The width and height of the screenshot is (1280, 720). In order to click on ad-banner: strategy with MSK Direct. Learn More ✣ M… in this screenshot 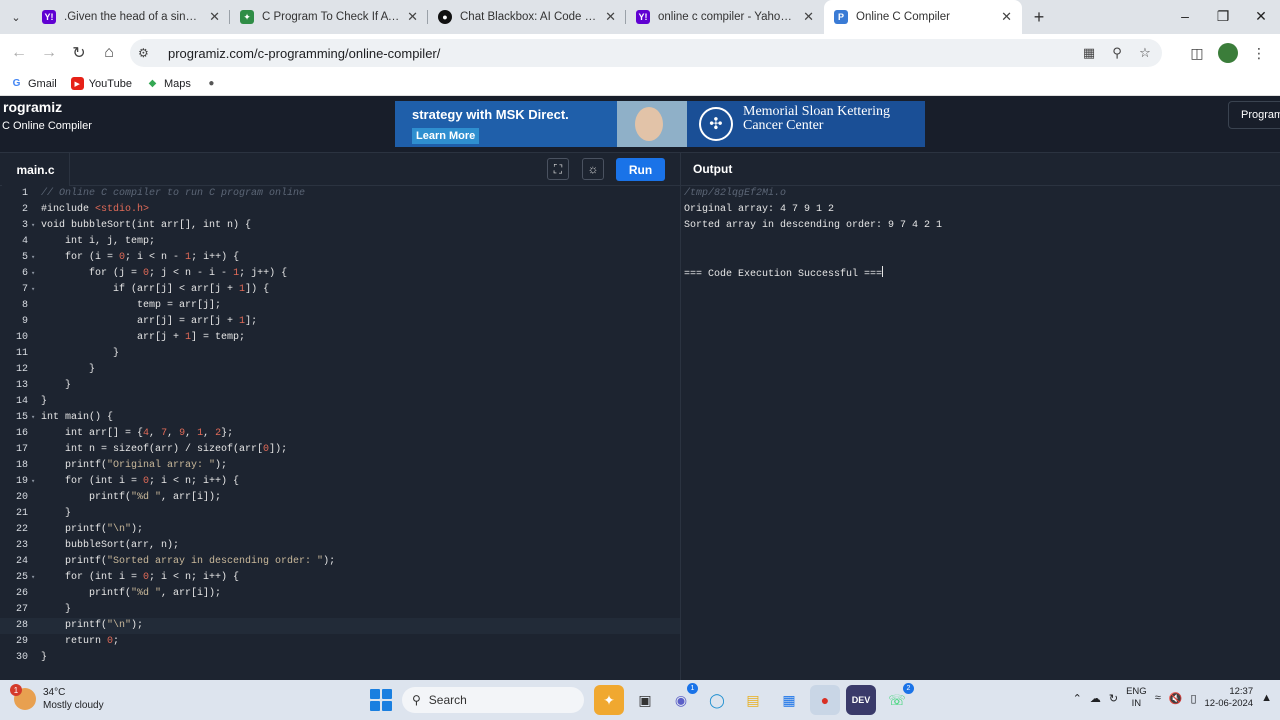, I will do `click(660, 124)`.